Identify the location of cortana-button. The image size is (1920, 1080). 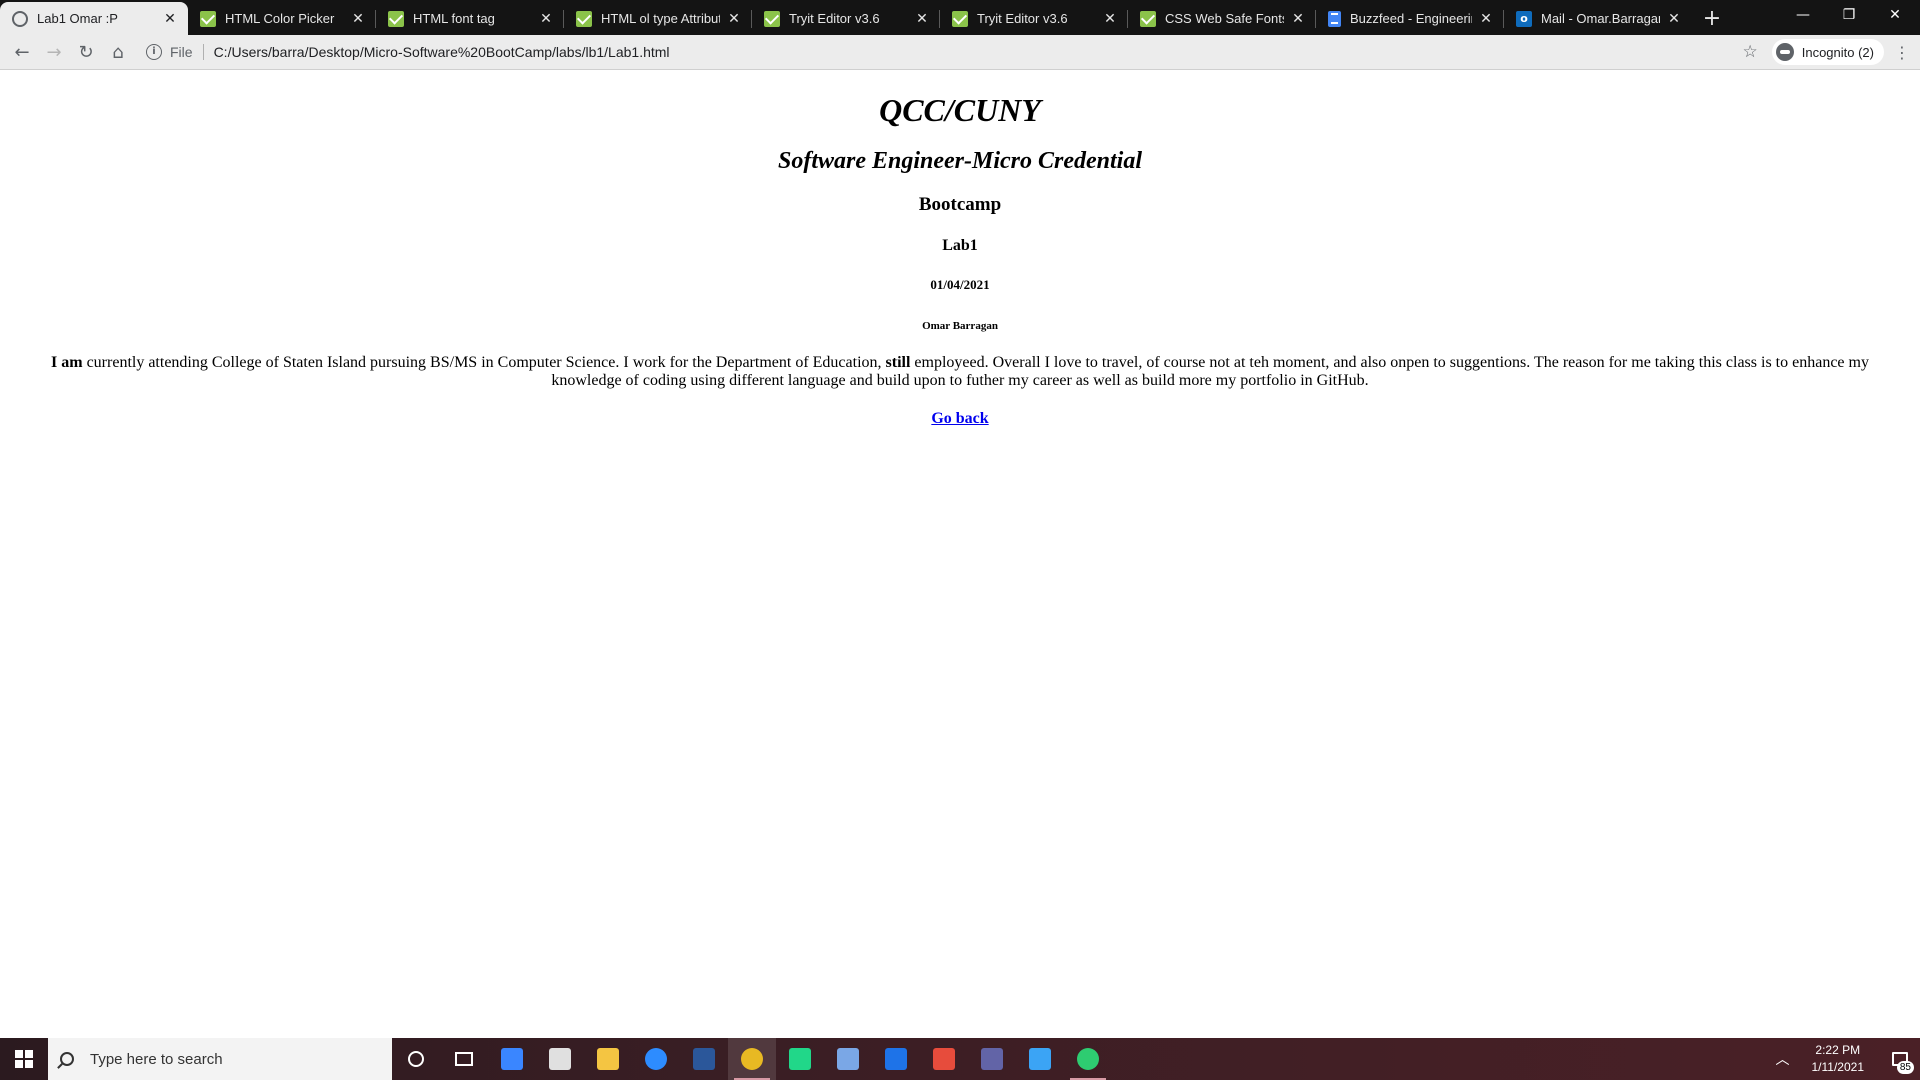
(416, 1059).